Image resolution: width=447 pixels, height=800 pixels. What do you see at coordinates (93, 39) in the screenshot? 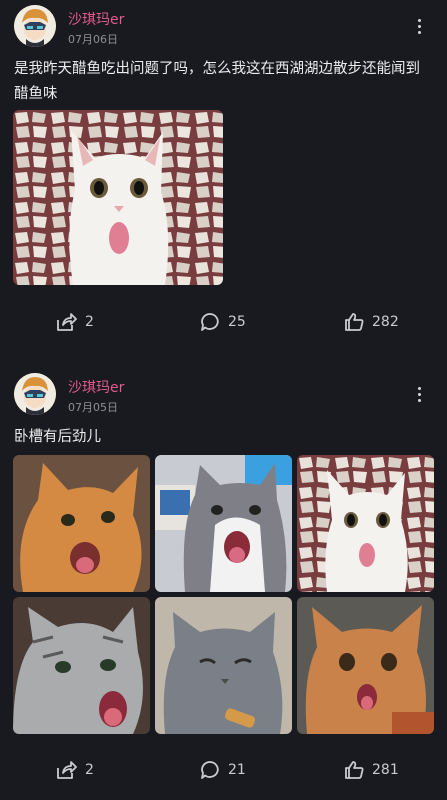
I see `post-date: 07月06日` at bounding box center [93, 39].